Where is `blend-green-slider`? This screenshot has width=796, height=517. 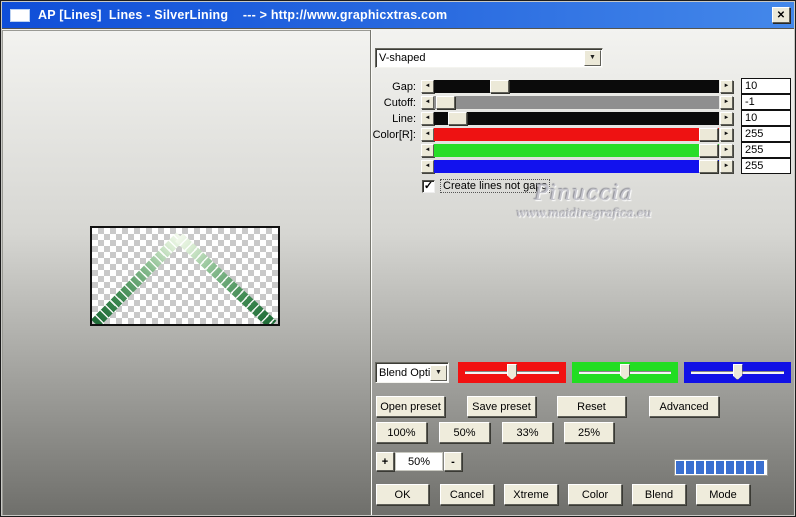 blend-green-slider is located at coordinates (625, 372).